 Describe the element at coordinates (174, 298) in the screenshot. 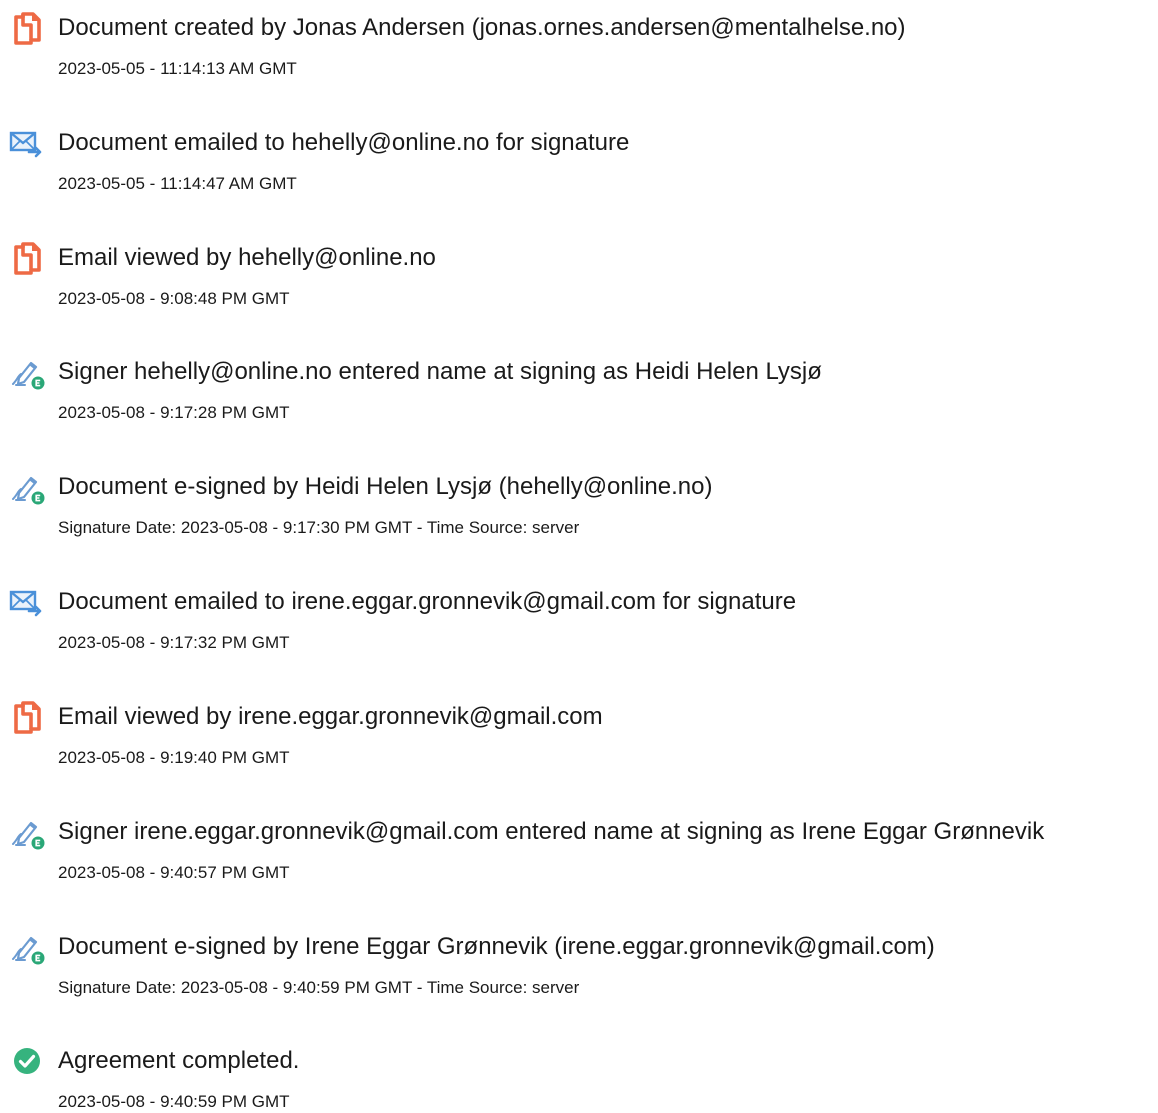

I see `event-timestamp: 2023-05-08 - 9:08:48 PM GMT` at that location.